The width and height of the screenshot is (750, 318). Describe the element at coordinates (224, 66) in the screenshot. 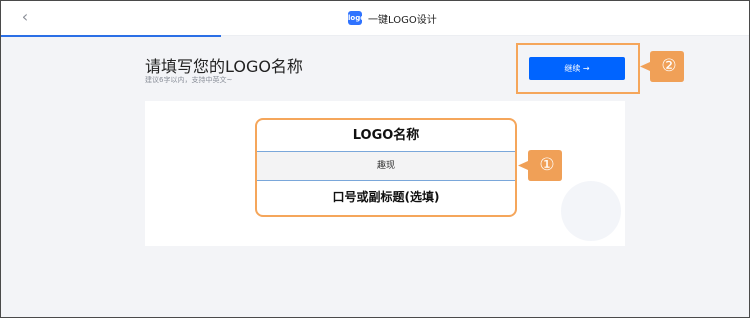

I see `page-title: 请填写您的LOGO名称` at that location.